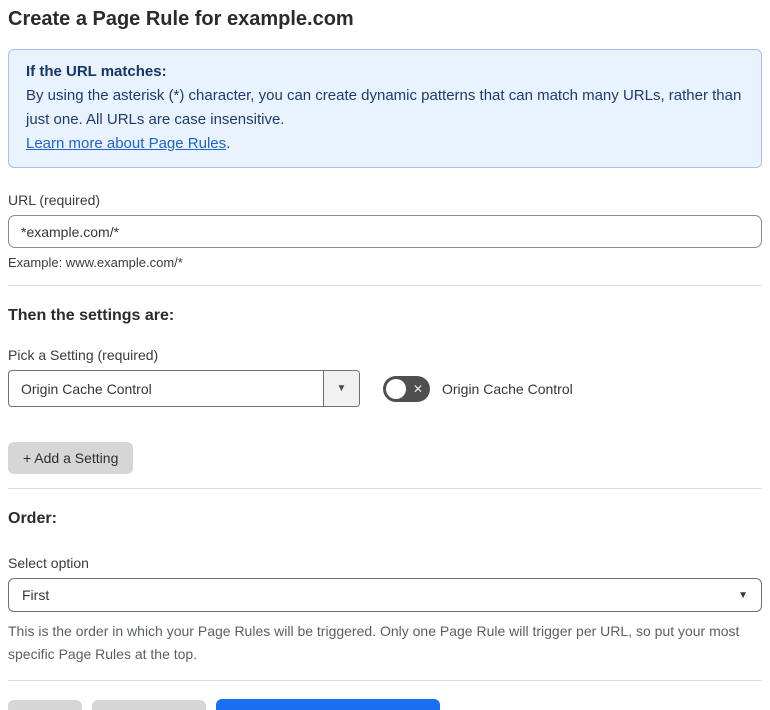 The image size is (770, 710). Describe the element at coordinates (45, 705) in the screenshot. I see `cancel-button: Cancel` at that location.